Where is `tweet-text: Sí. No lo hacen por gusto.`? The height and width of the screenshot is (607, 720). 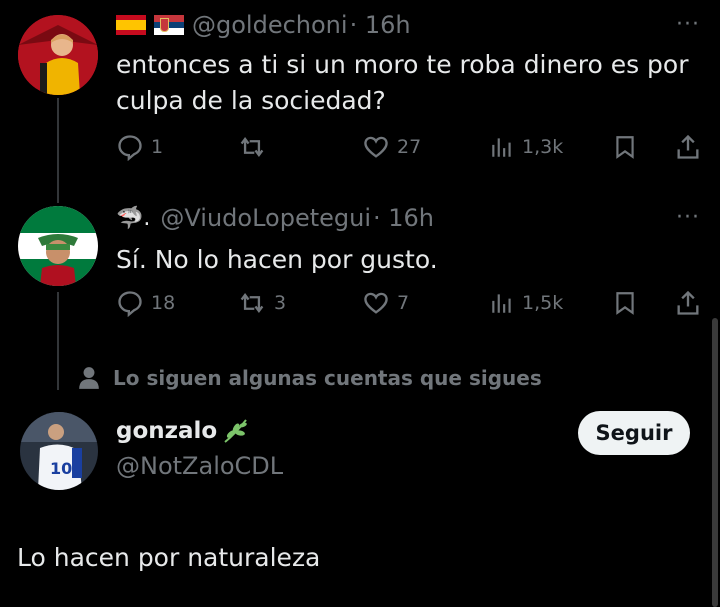 tweet-text: Sí. No lo hacen por gusto. is located at coordinates (277, 259).